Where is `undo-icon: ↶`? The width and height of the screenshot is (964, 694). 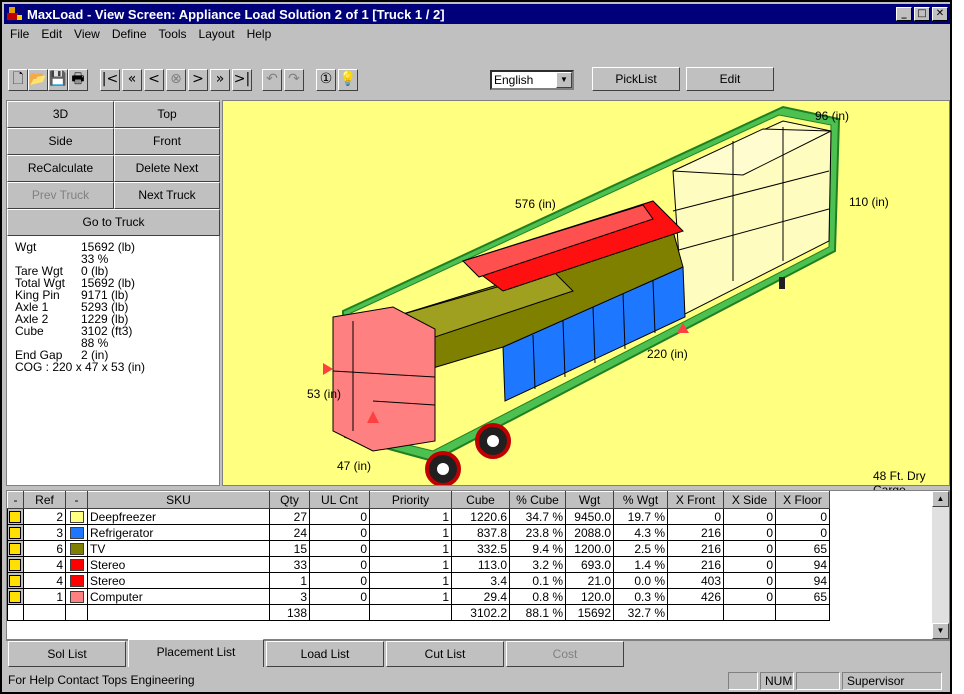 undo-icon: ↶ is located at coordinates (272, 80).